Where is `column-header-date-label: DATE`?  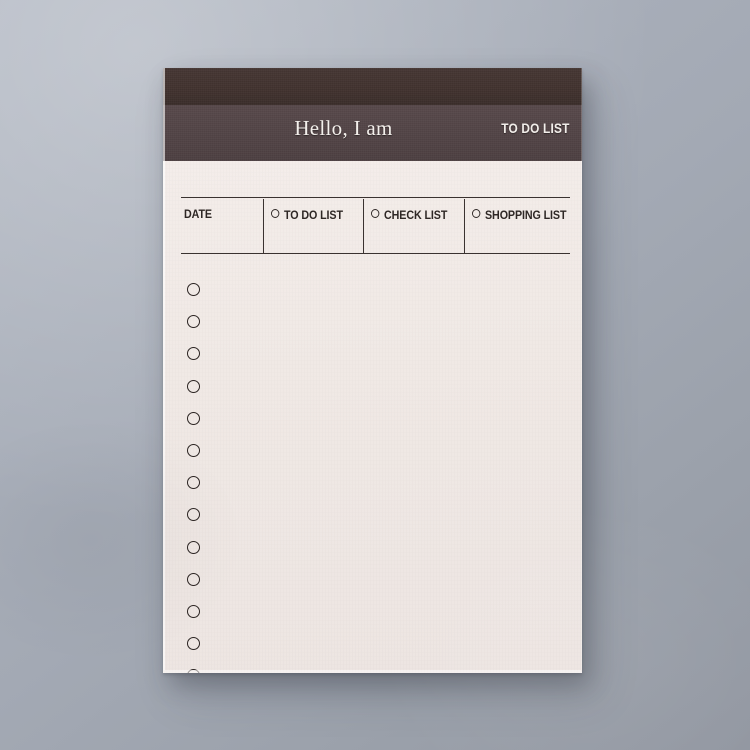
column-header-date-label: DATE is located at coordinates (198, 215).